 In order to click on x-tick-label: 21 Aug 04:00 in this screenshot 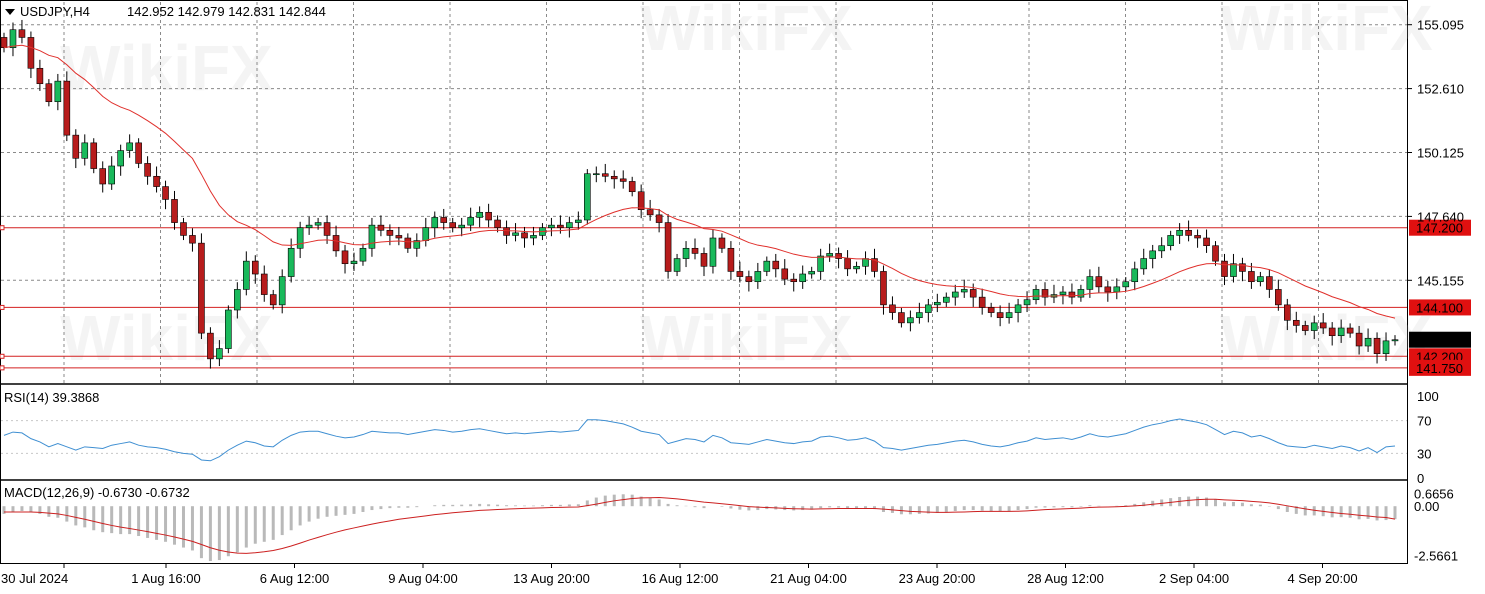, I will do `click(808, 578)`.